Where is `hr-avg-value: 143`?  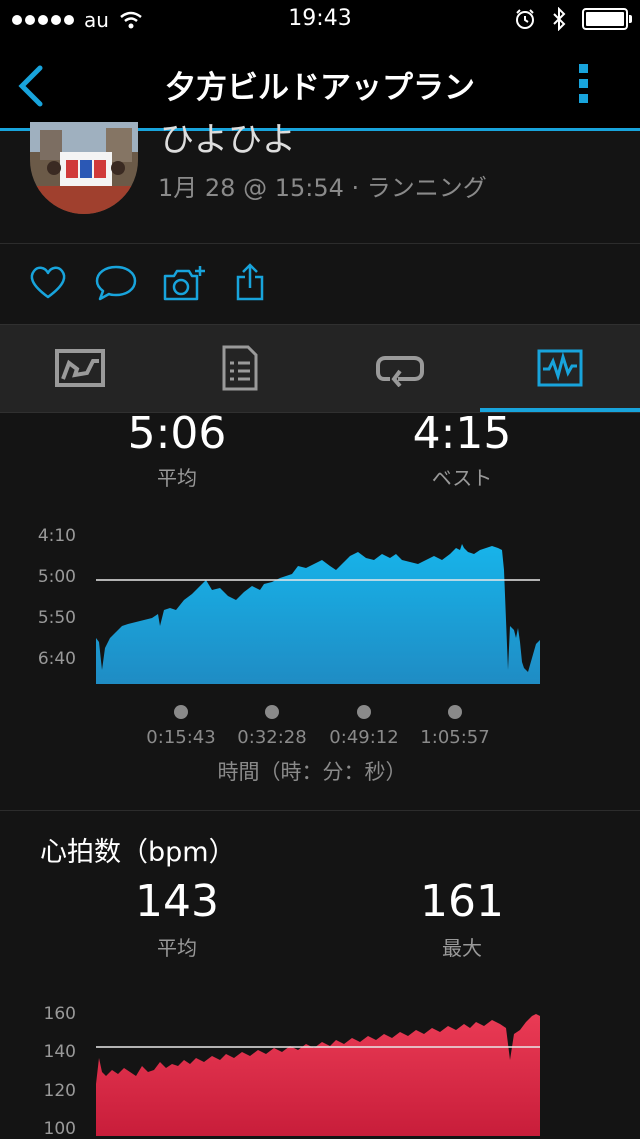
hr-avg-value: 143 is located at coordinates (177, 901).